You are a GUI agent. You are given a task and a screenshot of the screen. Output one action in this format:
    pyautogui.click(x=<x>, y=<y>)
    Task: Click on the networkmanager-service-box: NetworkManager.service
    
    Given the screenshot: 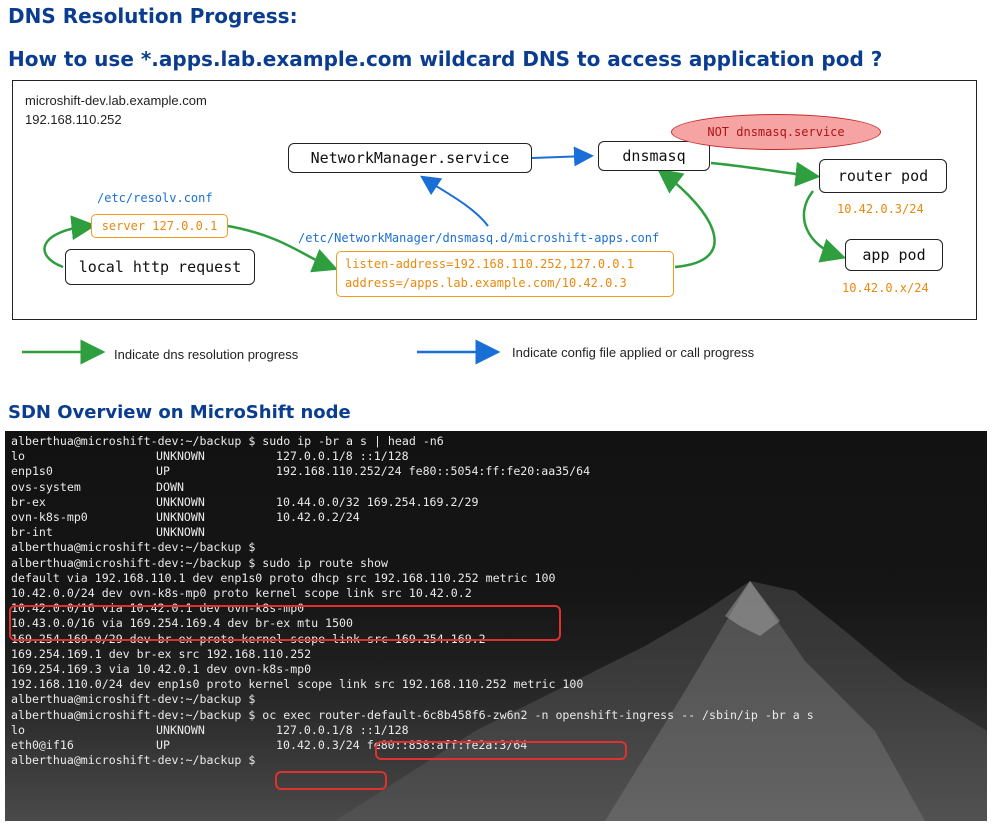 What is the action you would take?
    pyautogui.click(x=410, y=158)
    